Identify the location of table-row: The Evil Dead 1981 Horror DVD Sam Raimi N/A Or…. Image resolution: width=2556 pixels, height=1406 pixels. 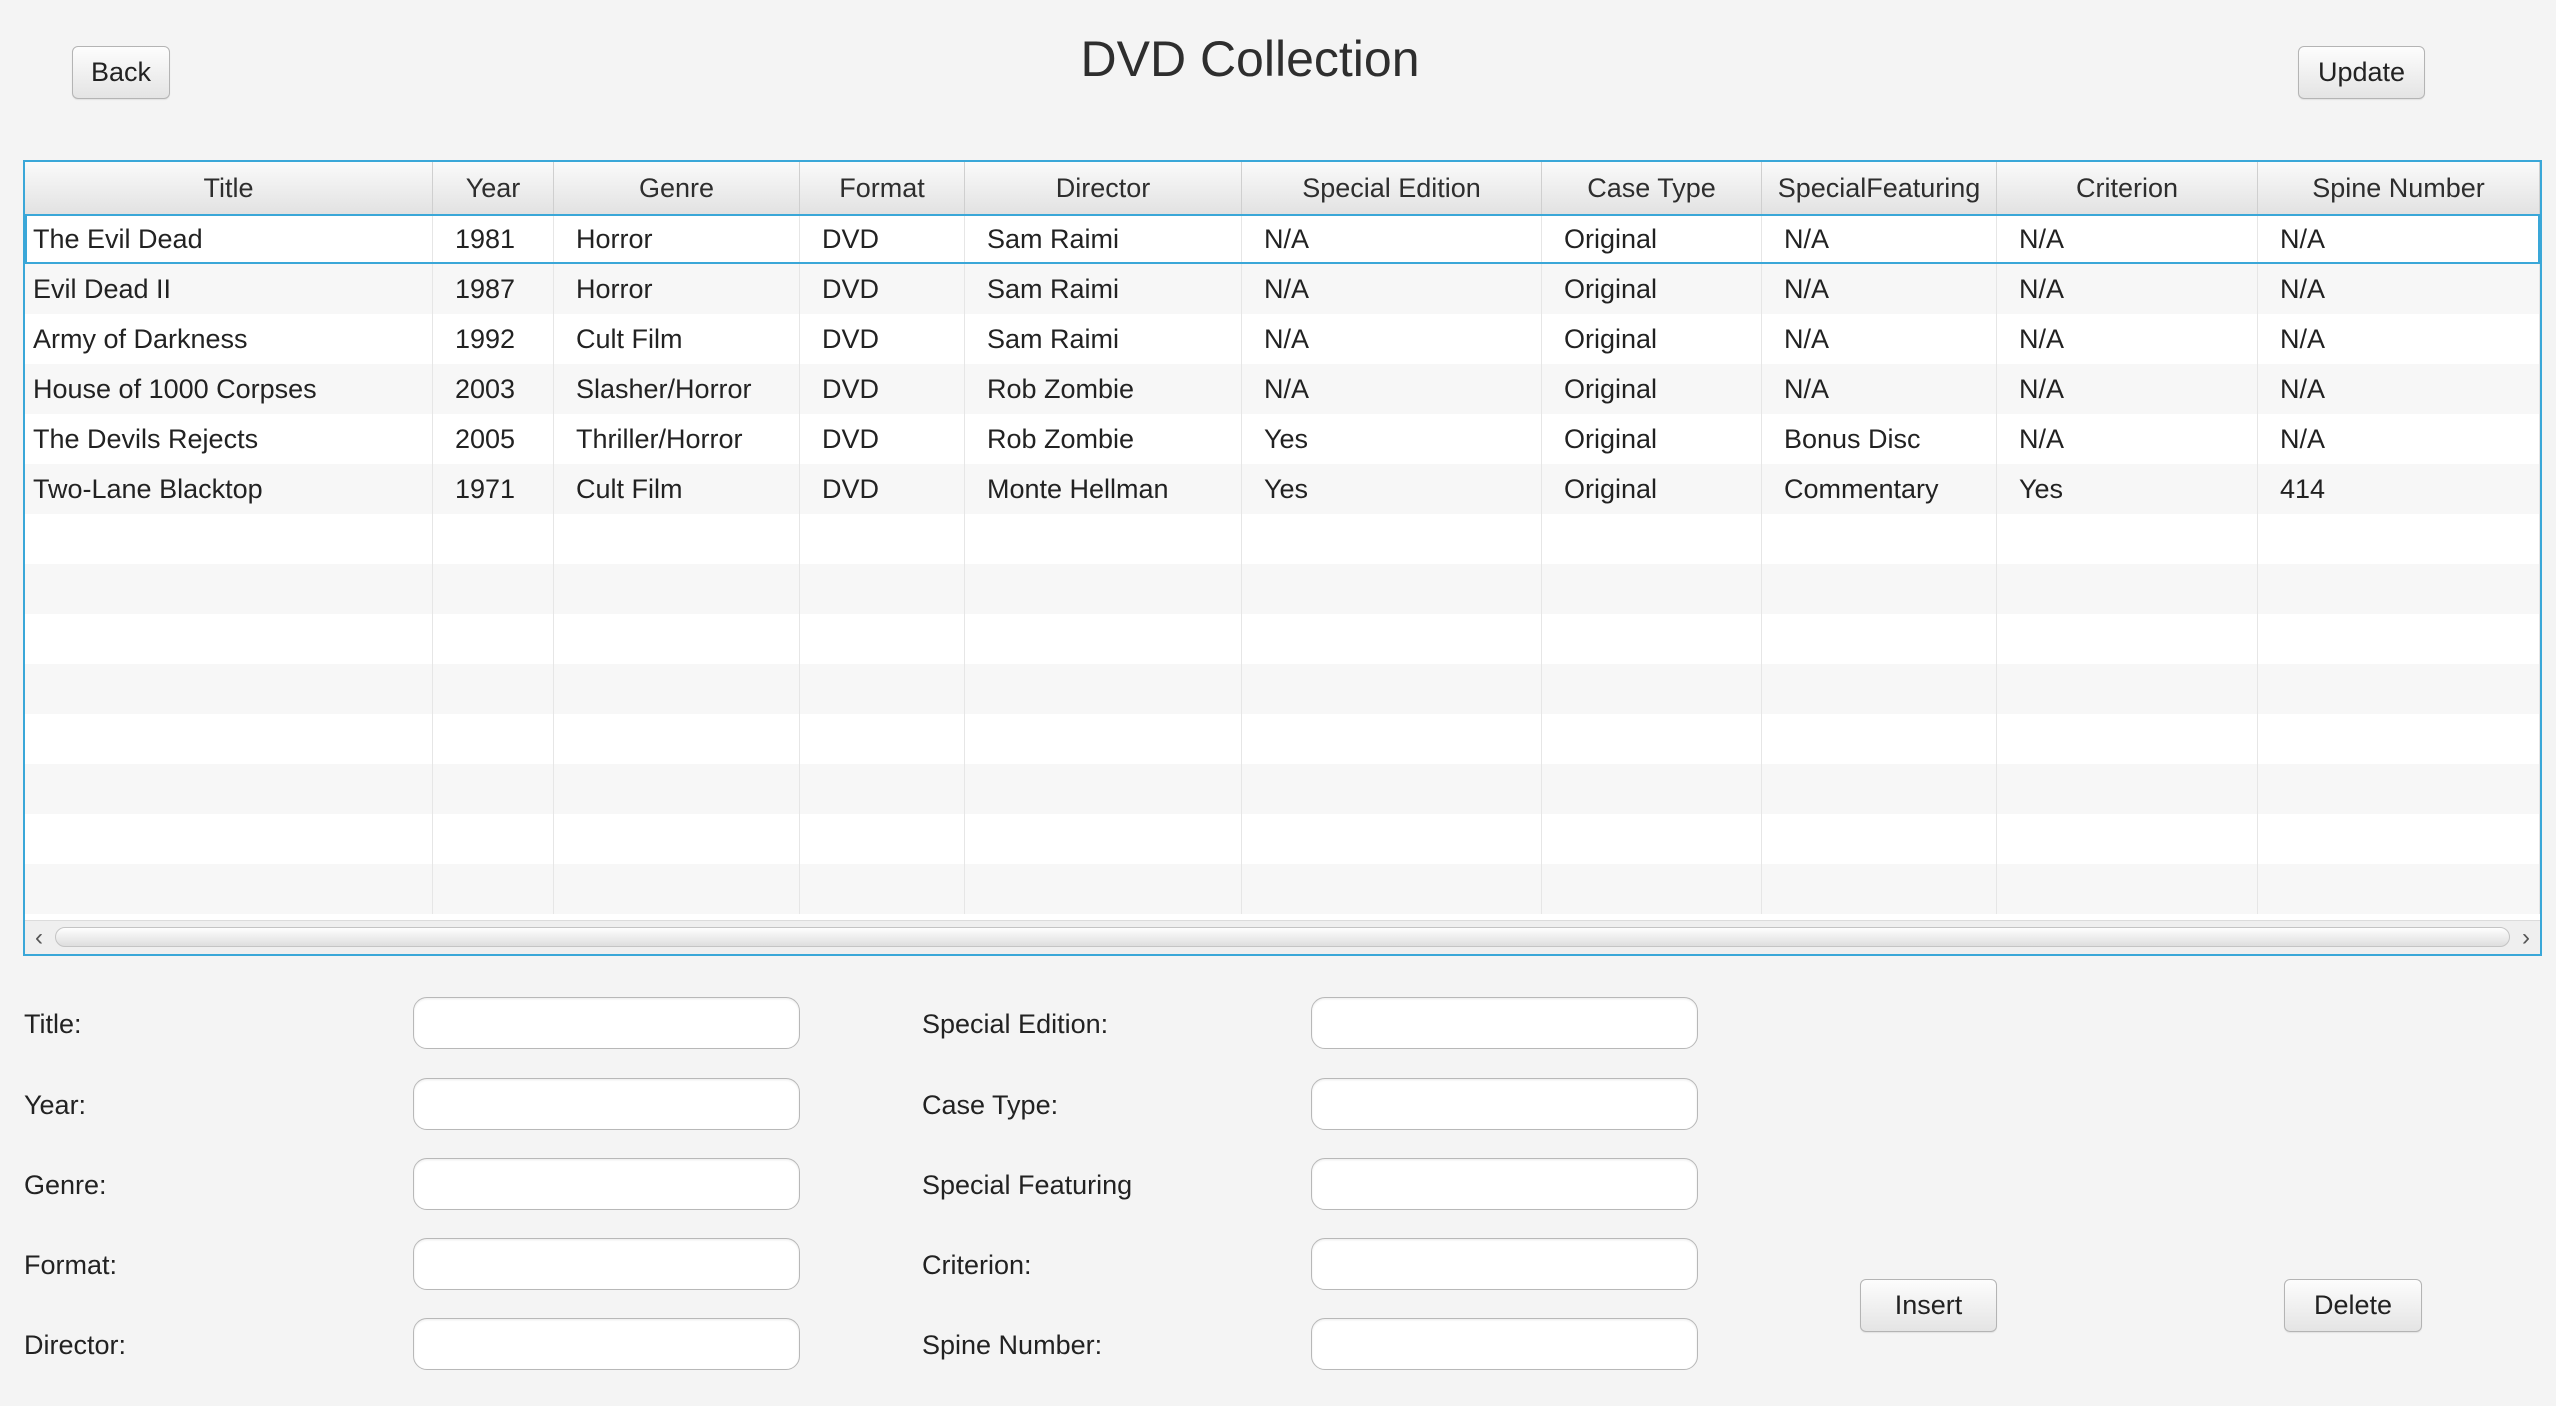
(1282, 239).